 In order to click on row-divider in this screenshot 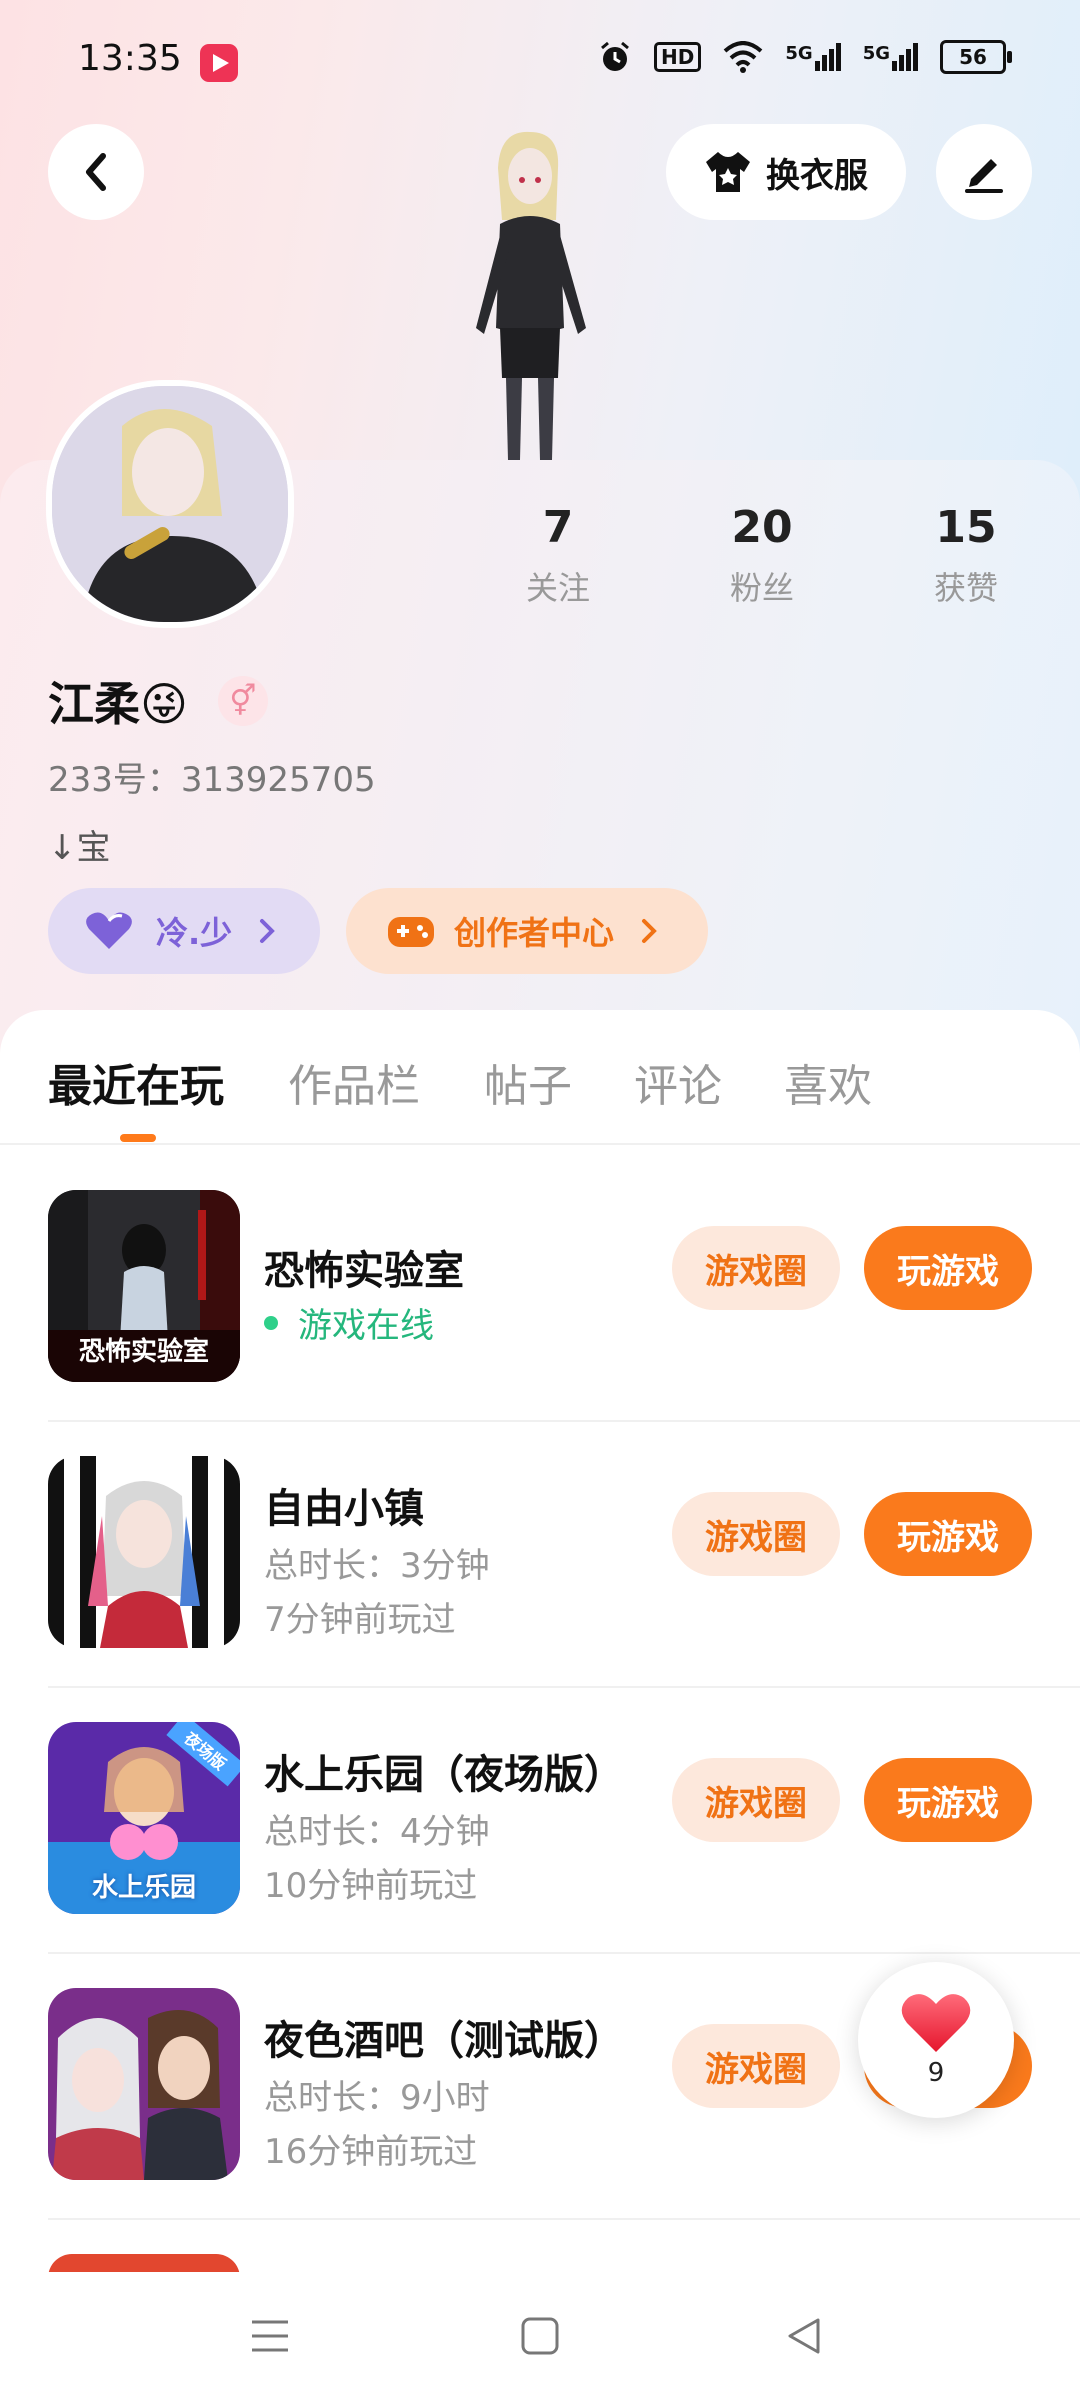, I will do `click(564, 2219)`.